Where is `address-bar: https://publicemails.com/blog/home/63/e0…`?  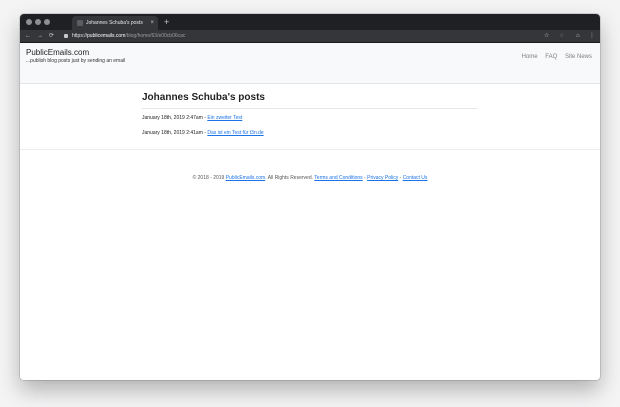 address-bar: https://publicemails.com/blog/home/63/e0… is located at coordinates (128, 36).